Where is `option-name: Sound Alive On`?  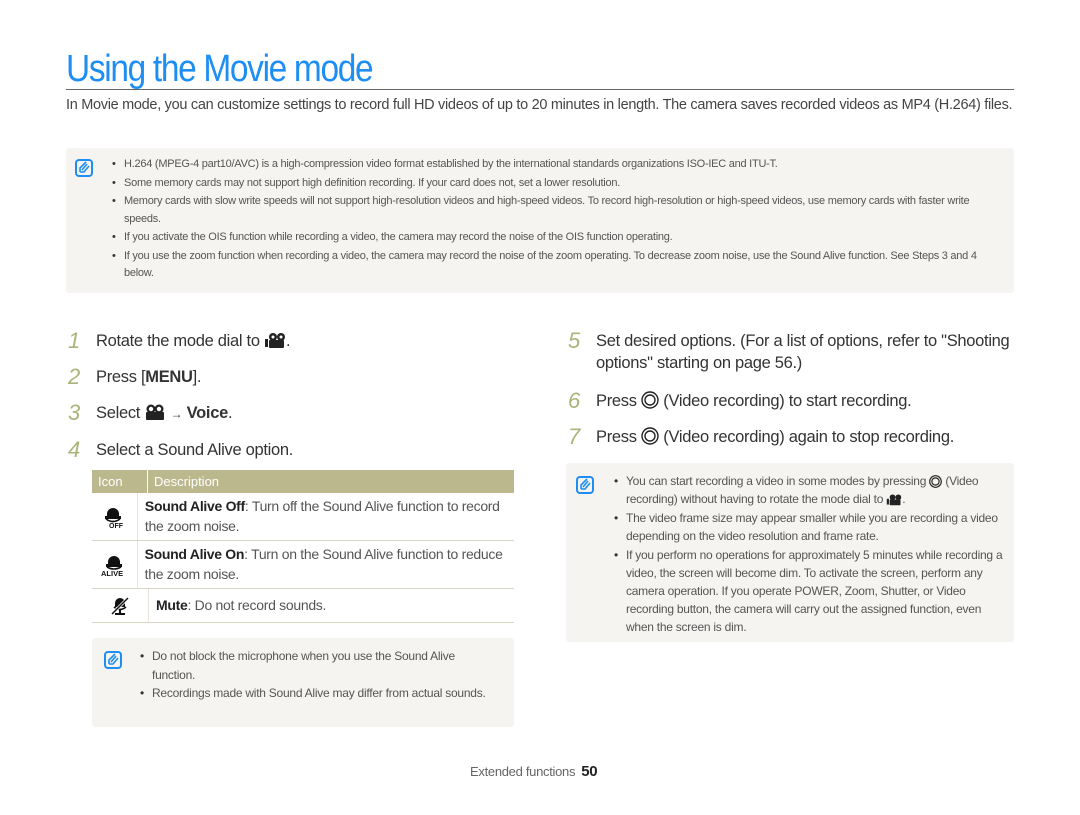
option-name: Sound Alive On is located at coordinates (194, 554).